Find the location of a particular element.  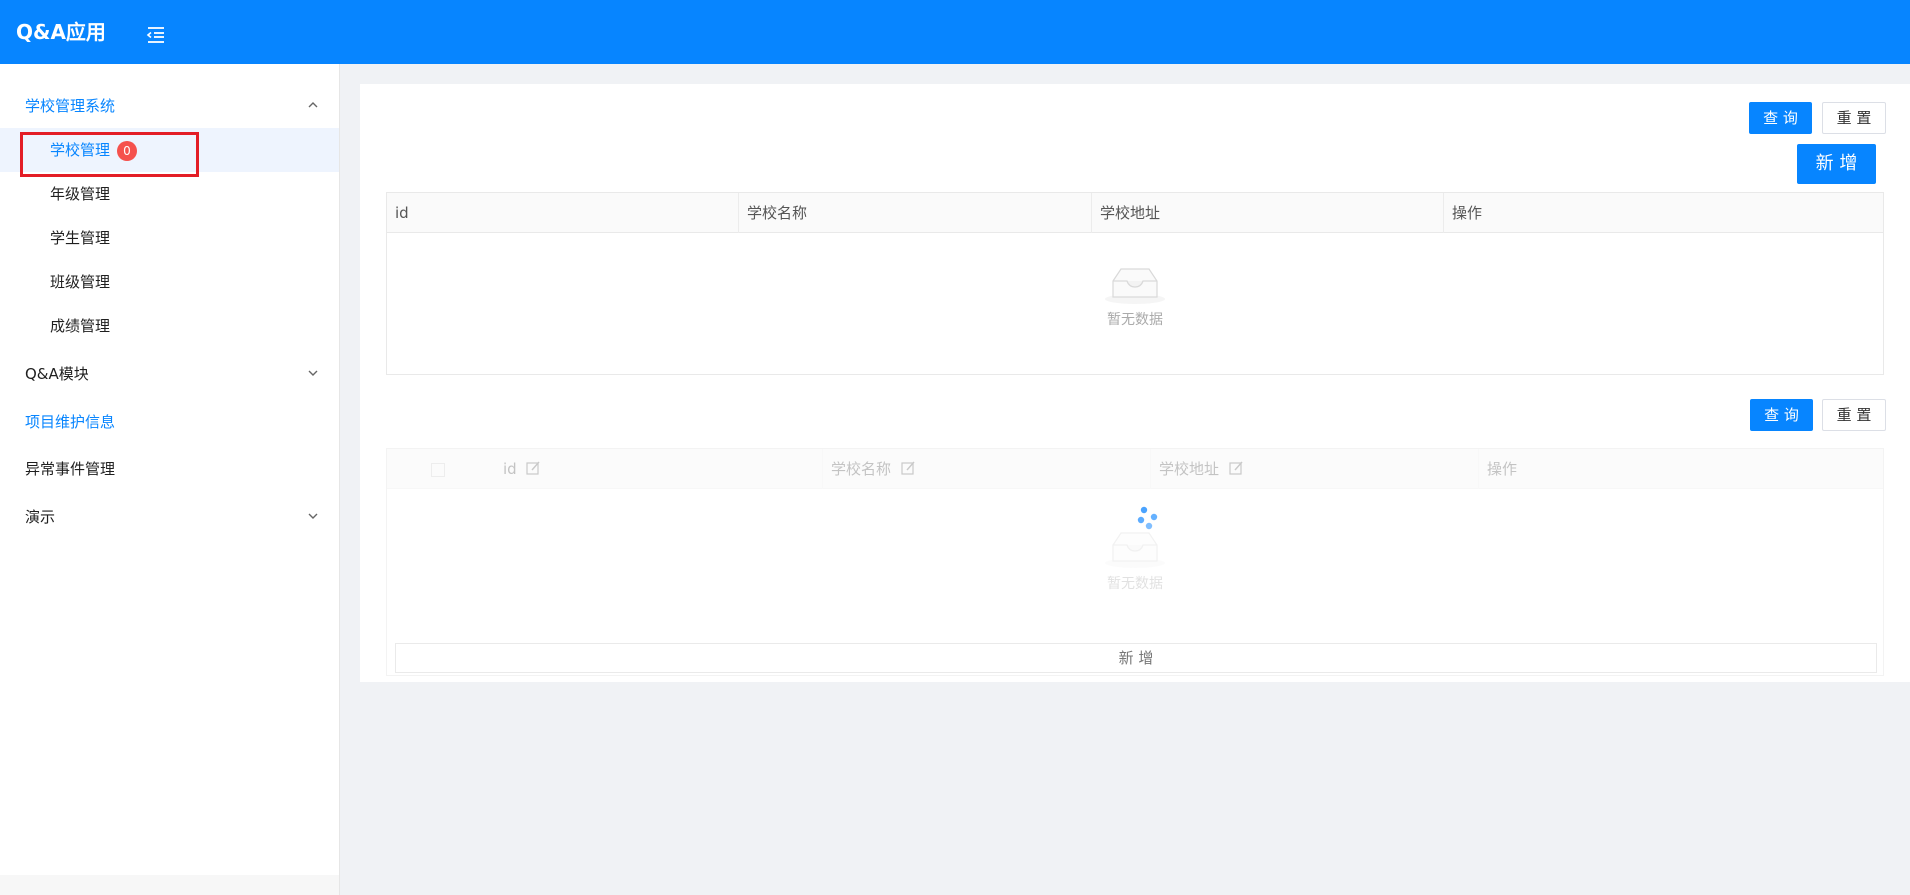

menu-group-school-system: 学校管理系统 is located at coordinates (169, 106).